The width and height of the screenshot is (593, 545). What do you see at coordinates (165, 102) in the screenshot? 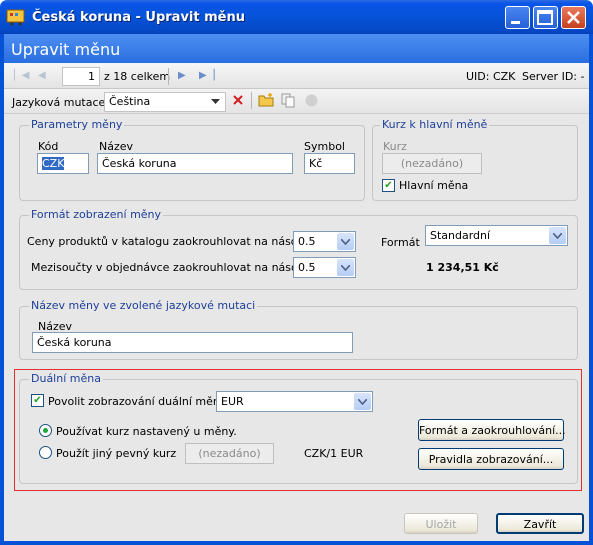
I see `language-select: Čeština` at bounding box center [165, 102].